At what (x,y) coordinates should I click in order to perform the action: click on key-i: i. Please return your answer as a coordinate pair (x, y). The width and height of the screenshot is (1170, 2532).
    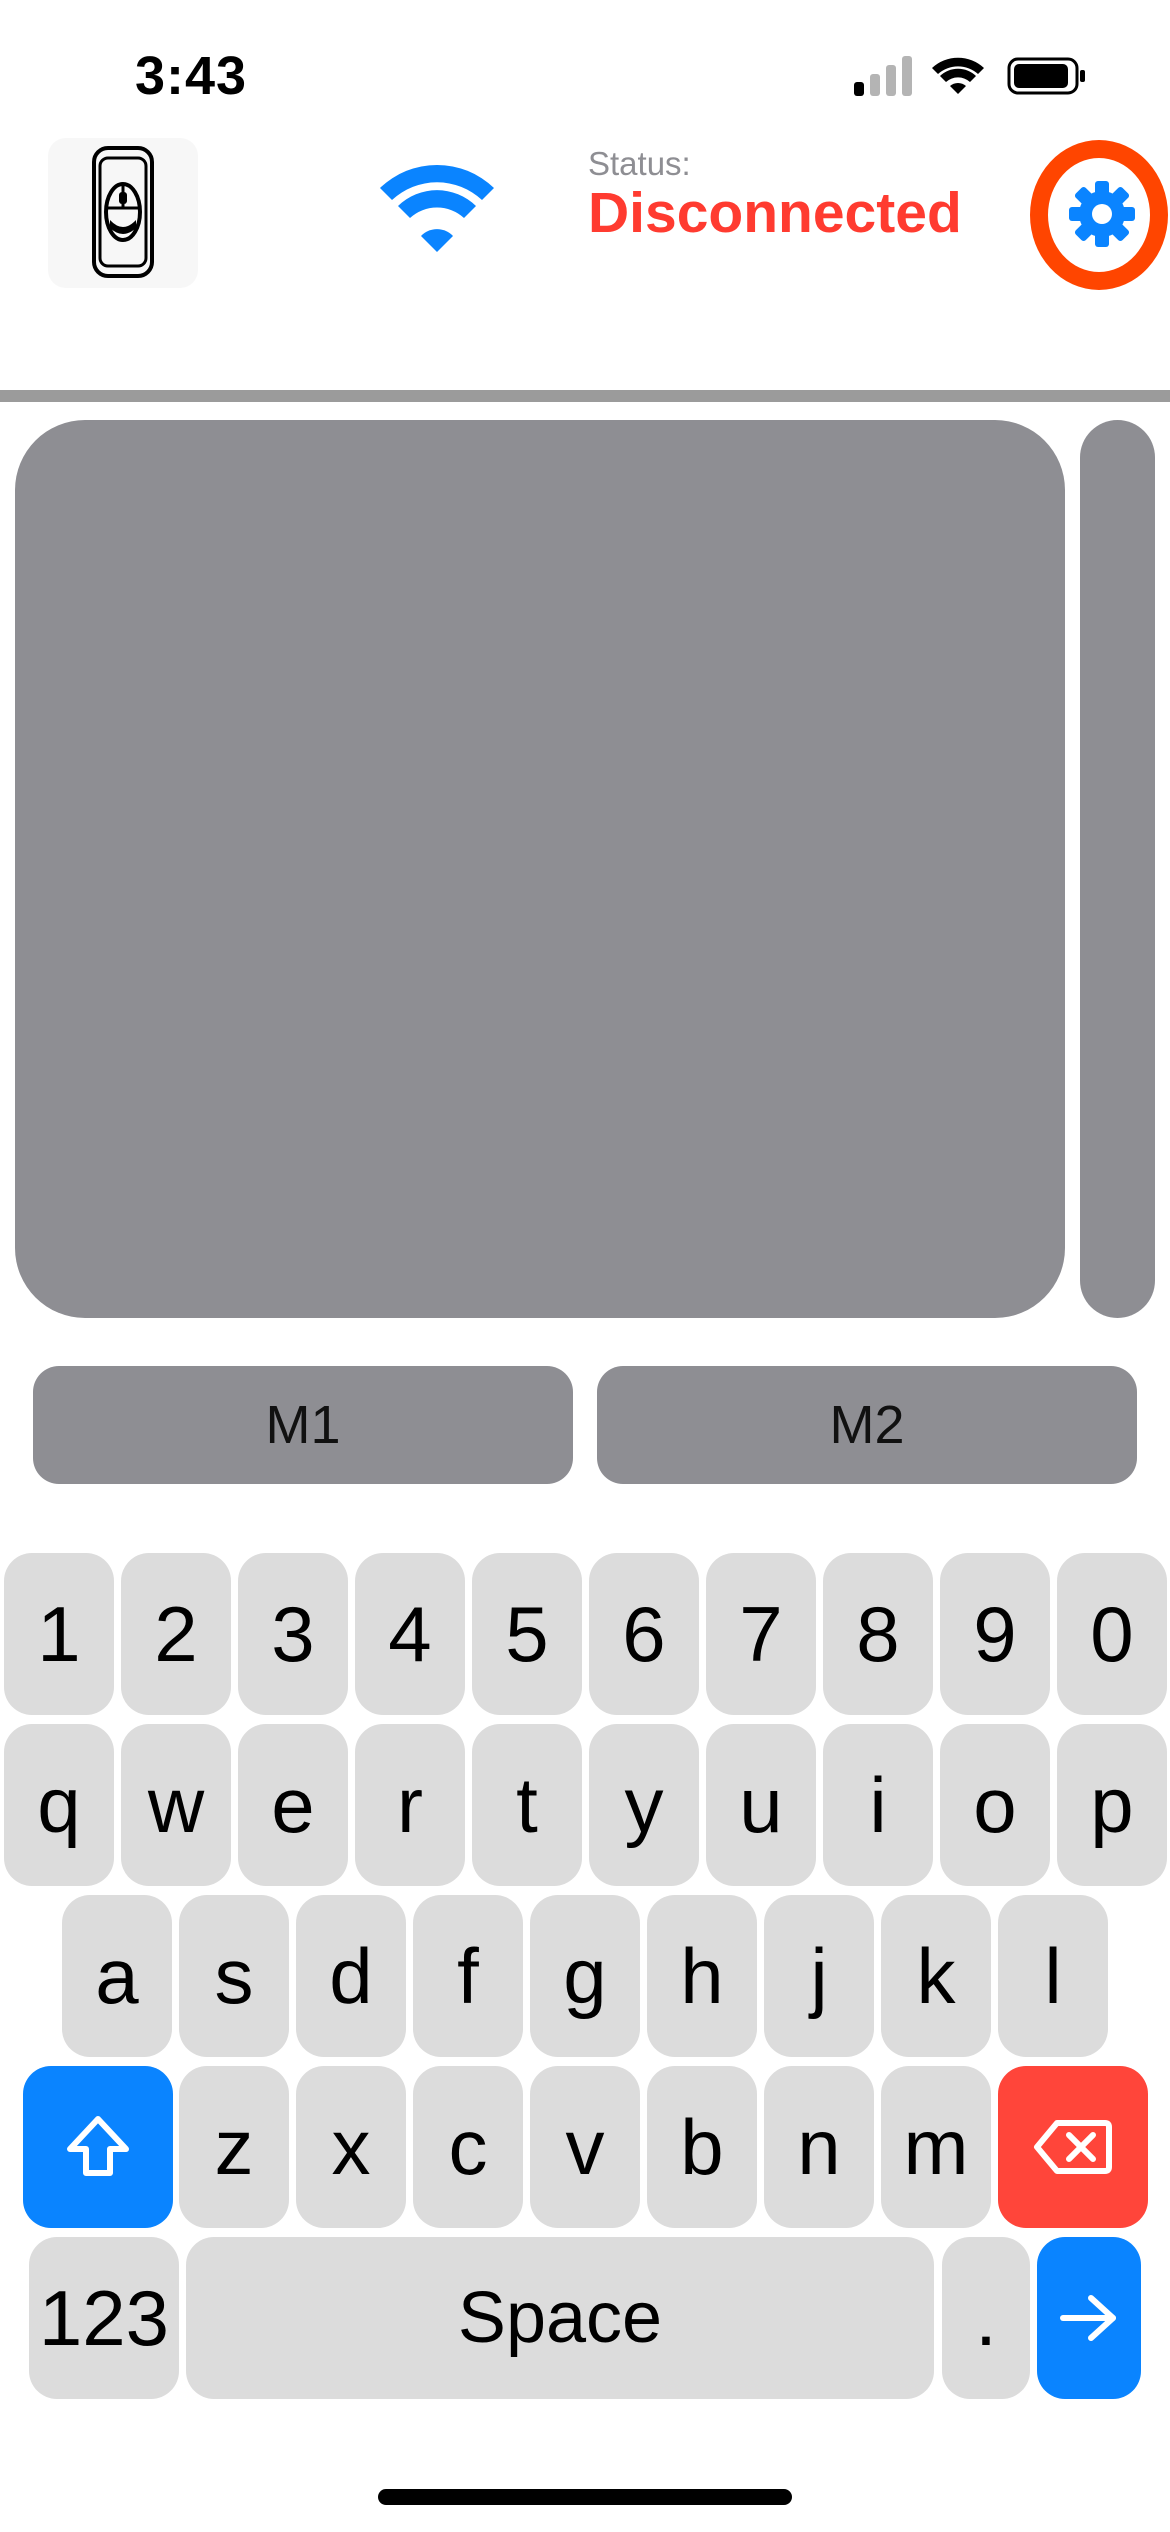
    Looking at the image, I should click on (878, 1805).